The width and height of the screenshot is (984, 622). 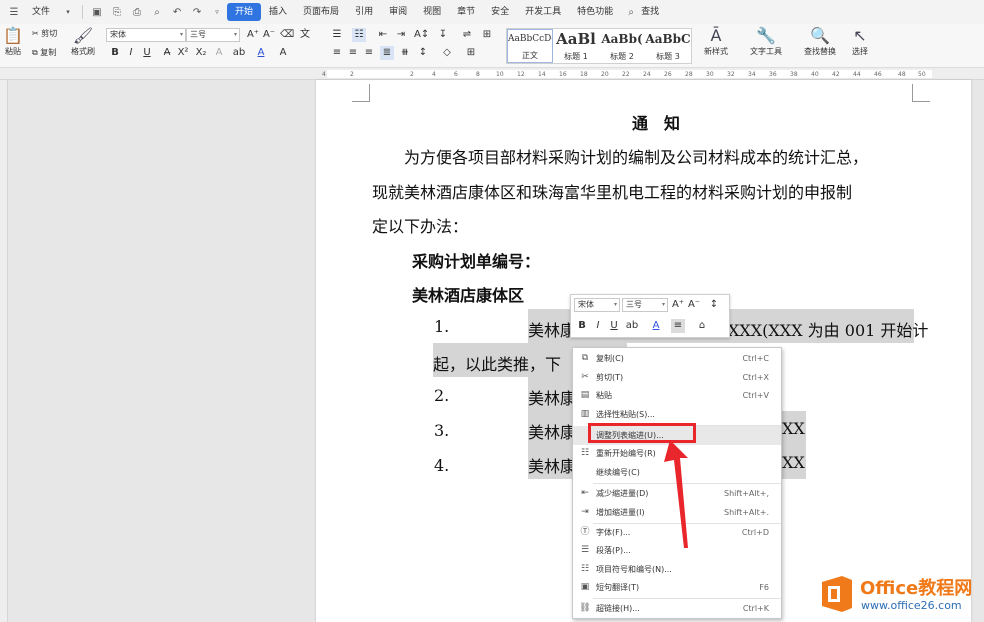 What do you see at coordinates (369, 53) in the screenshot?
I see `align-right-icon: ≡` at bounding box center [369, 53].